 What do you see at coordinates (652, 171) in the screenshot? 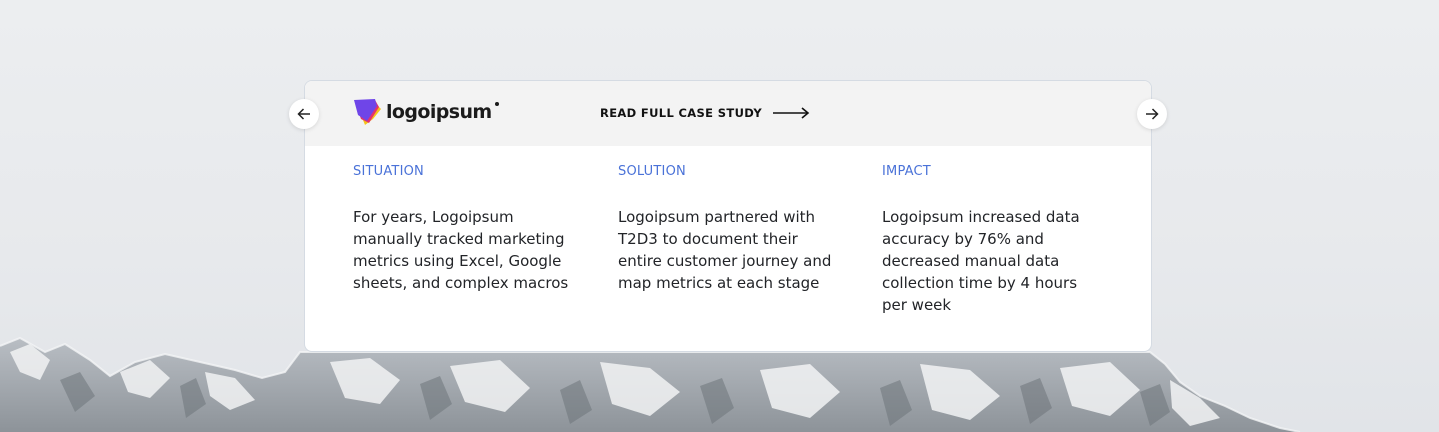
I see `solution-heading: SOLUTION` at bounding box center [652, 171].